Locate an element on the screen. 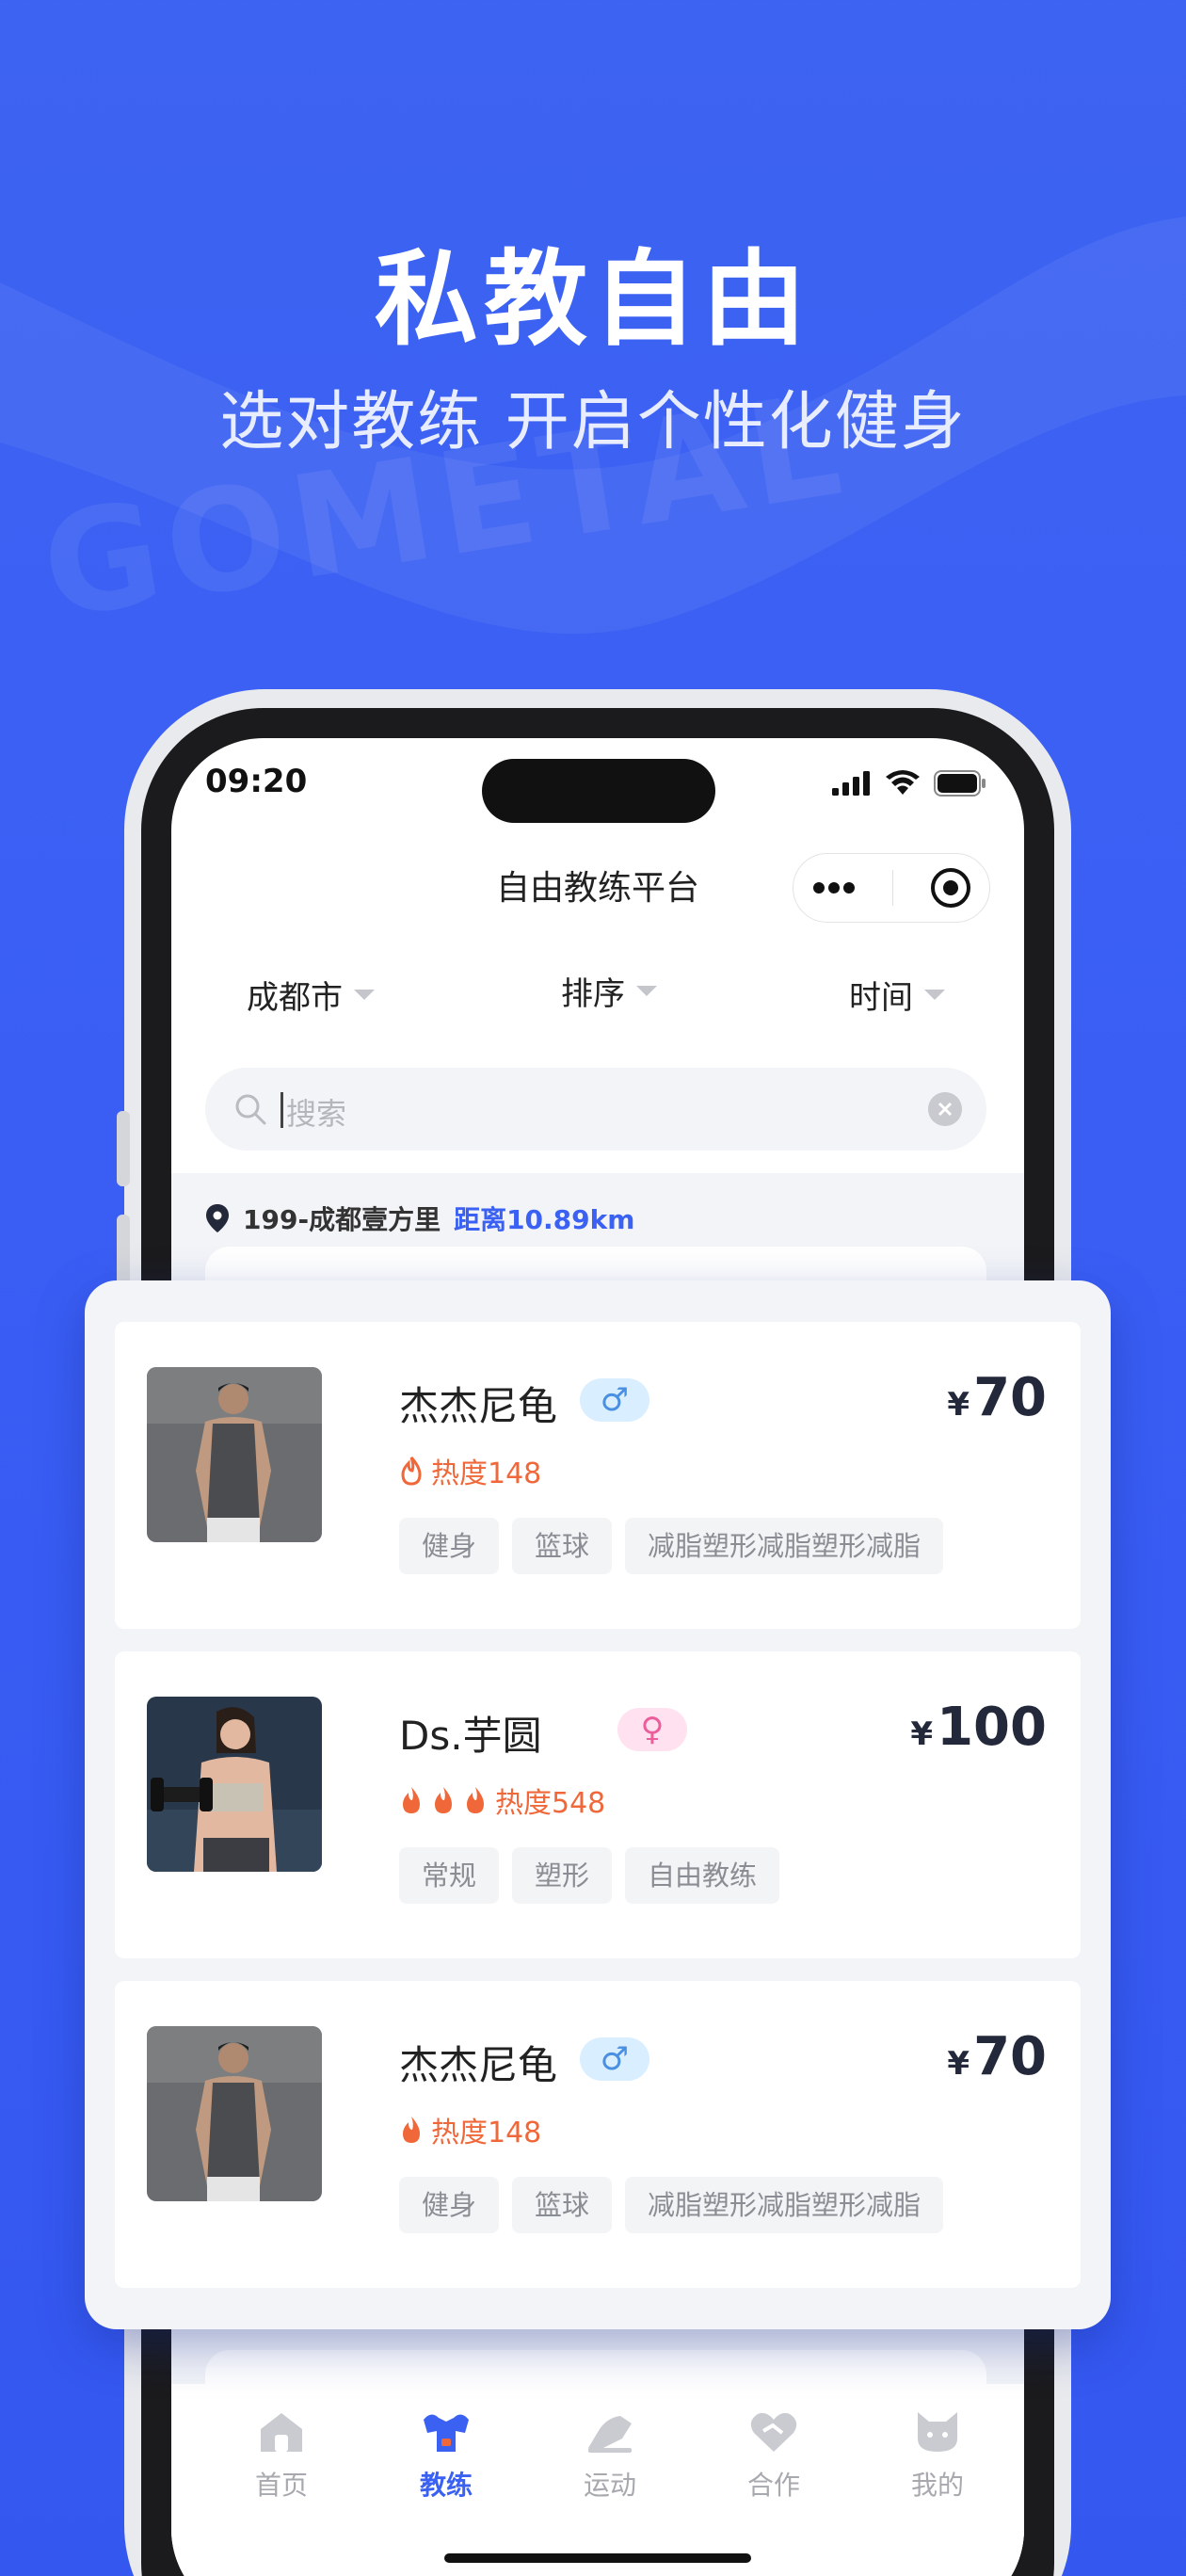  cooperation-icon is located at coordinates (773, 2432).